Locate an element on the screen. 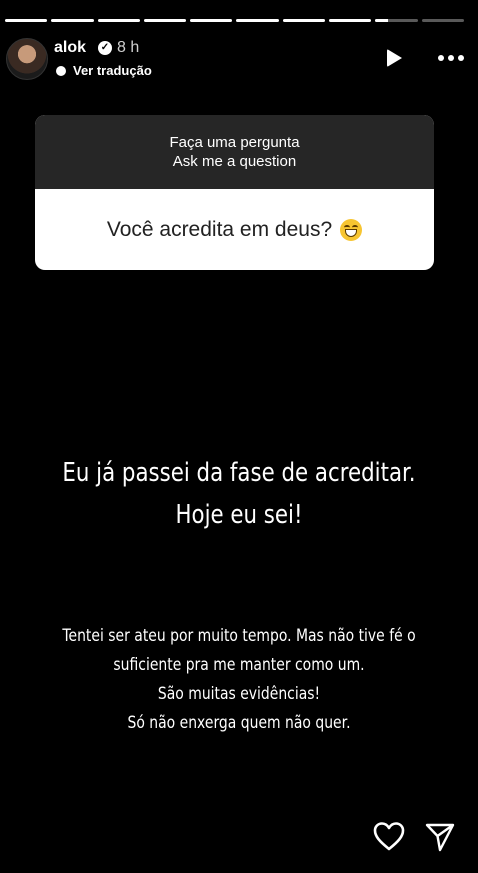  send-icon is located at coordinates (440, 837).